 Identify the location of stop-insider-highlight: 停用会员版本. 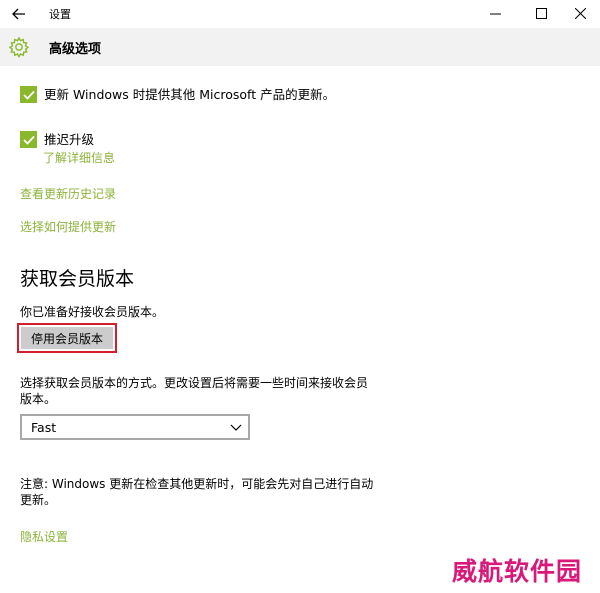
(67, 338).